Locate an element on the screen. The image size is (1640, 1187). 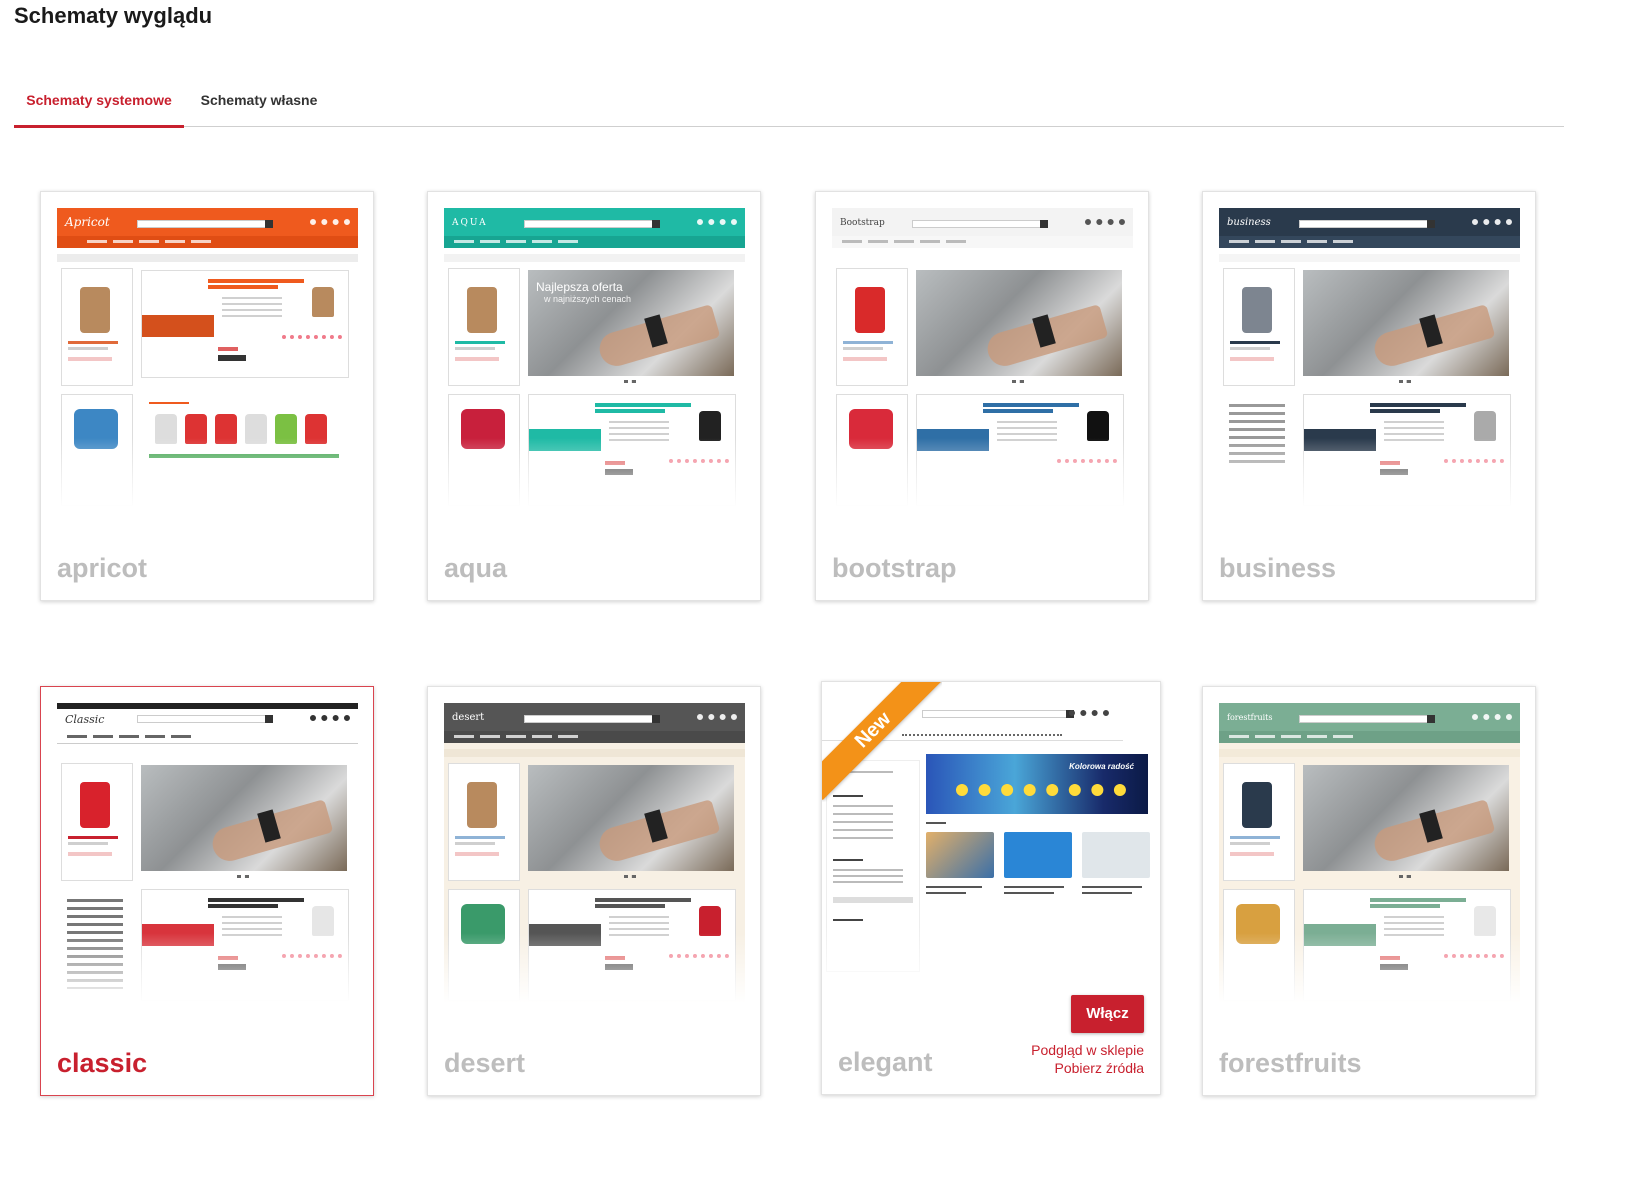
theme-name: desert is located at coordinates (485, 1063).